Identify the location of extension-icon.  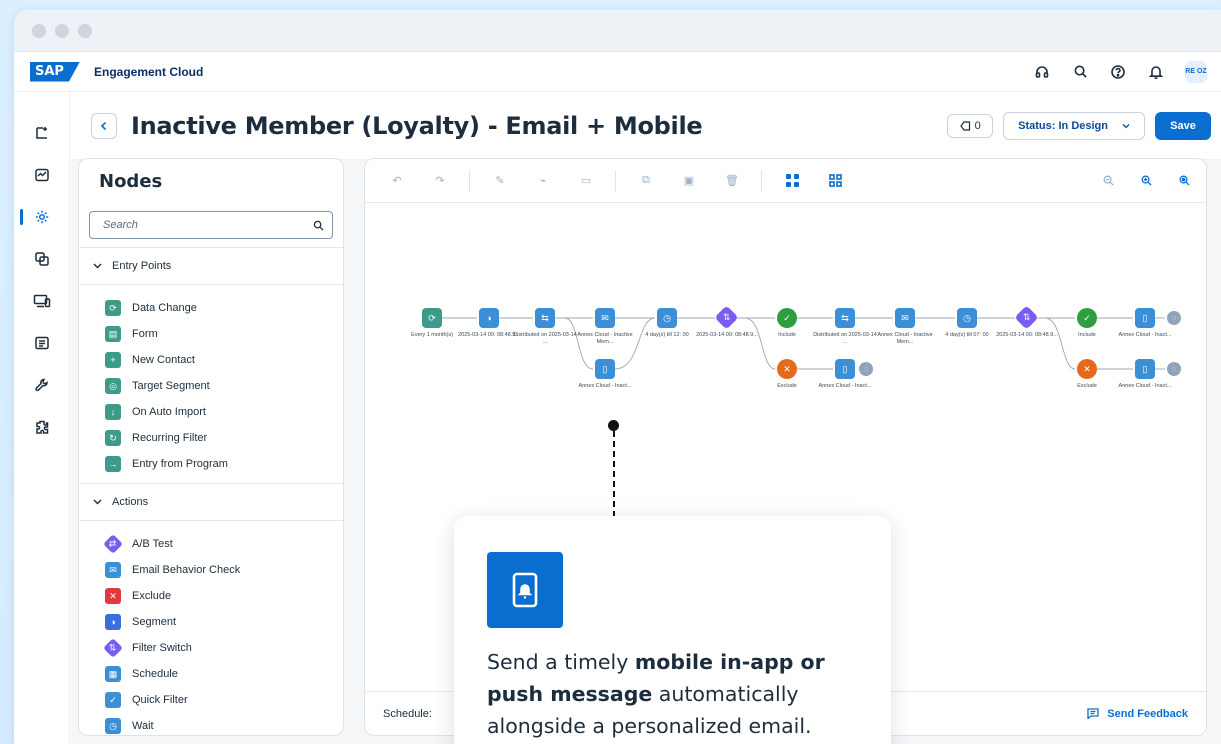
(41, 427).